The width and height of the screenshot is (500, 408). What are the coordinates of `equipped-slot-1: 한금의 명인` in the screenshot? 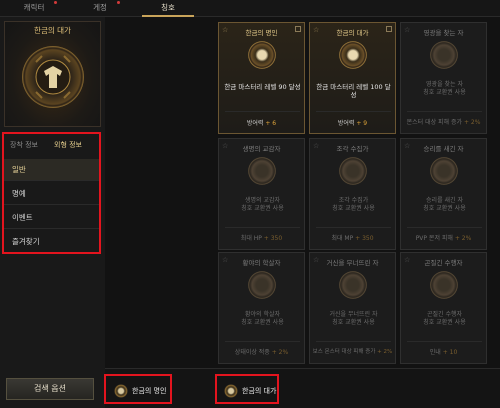 It's located at (141, 391).